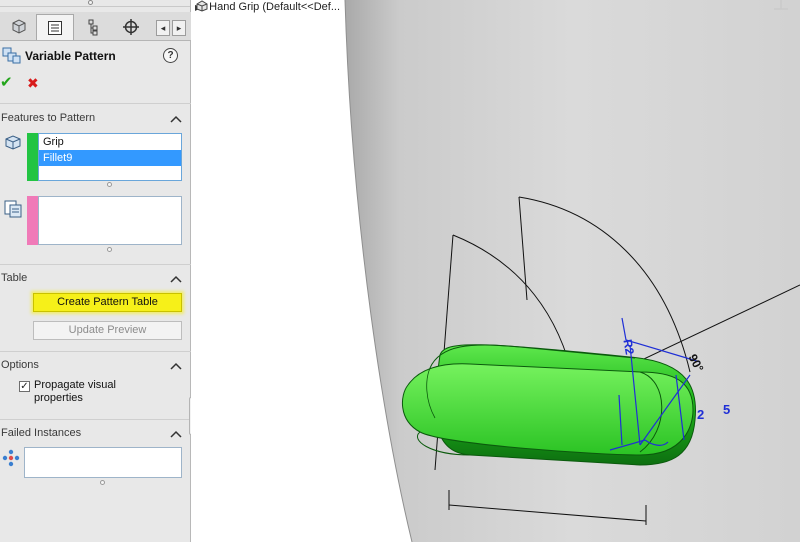 Image resolution: width=800 pixels, height=542 pixels. I want to click on create-pattern-table-button: Create Pattern Table, so click(107, 302).